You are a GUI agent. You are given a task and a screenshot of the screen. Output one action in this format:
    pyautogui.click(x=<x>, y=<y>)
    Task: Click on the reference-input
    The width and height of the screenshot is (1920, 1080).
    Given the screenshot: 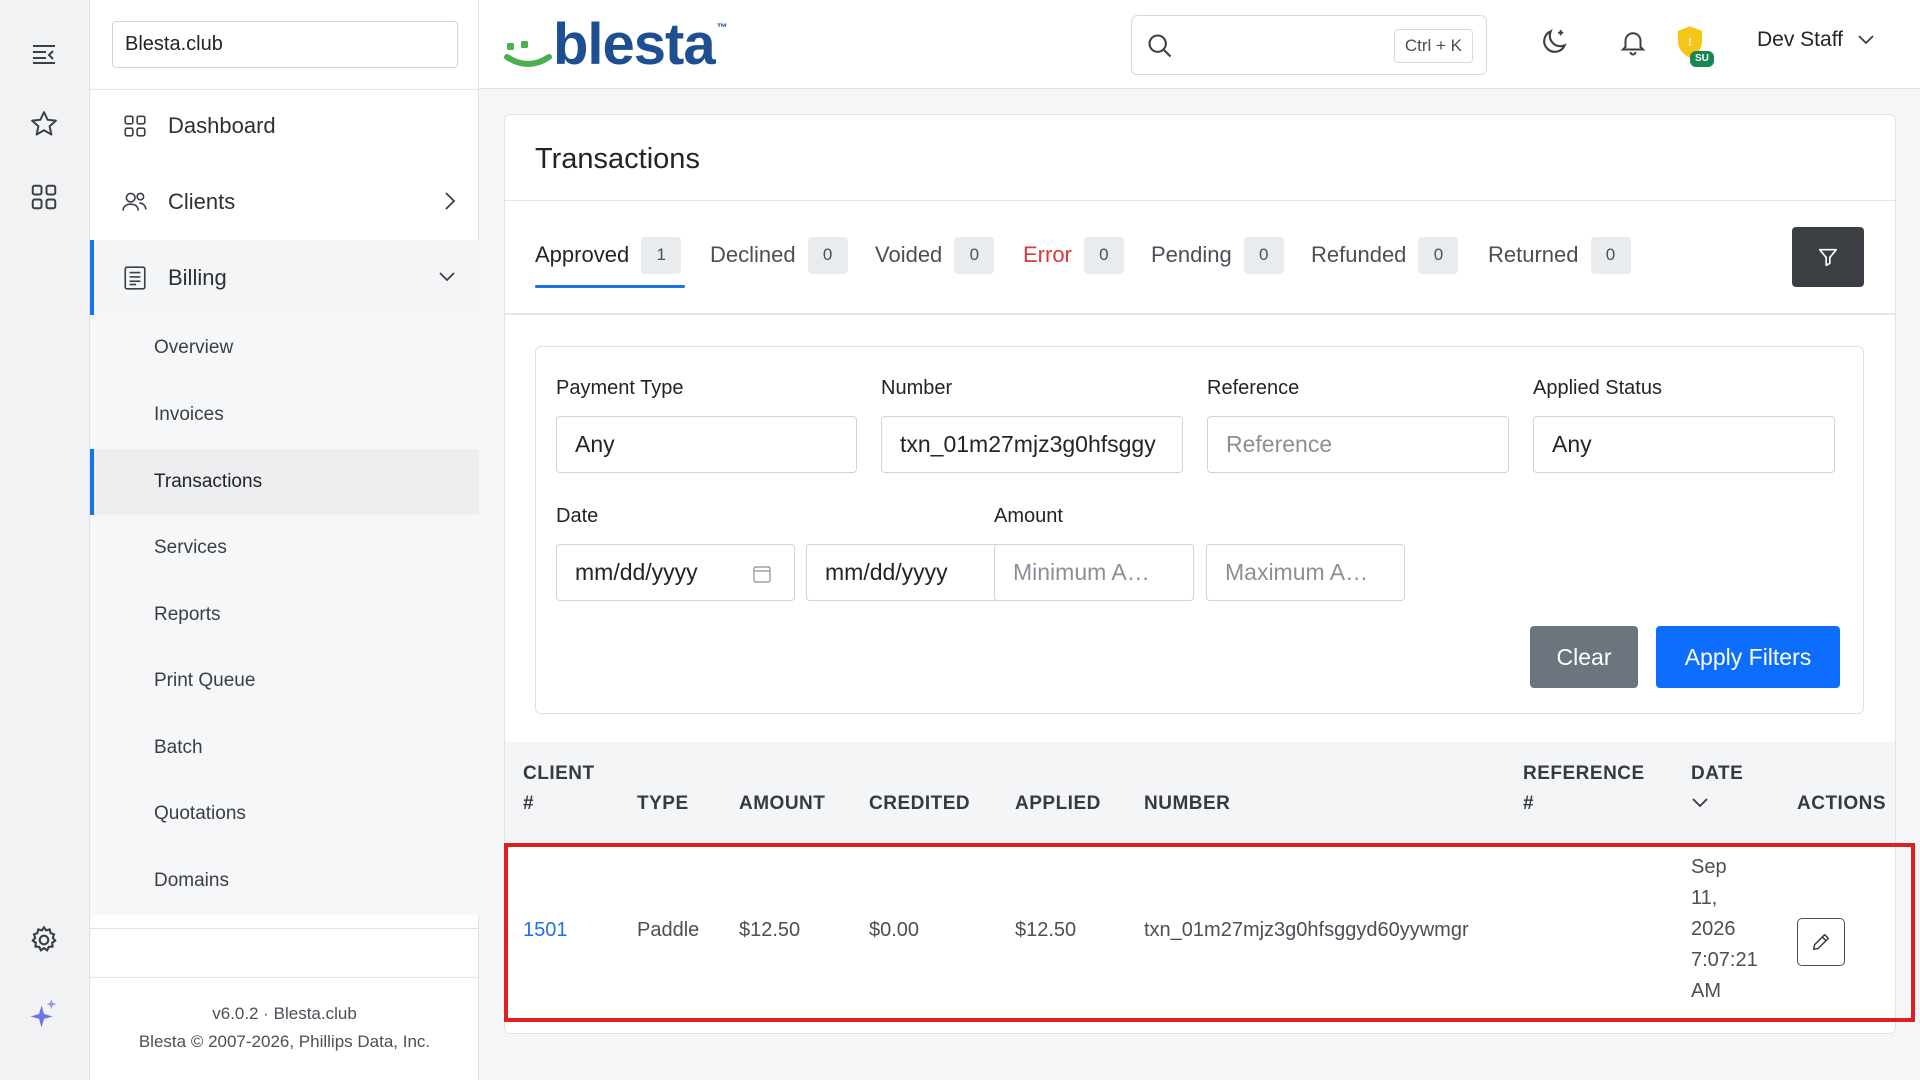 What is the action you would take?
    pyautogui.click(x=1358, y=444)
    